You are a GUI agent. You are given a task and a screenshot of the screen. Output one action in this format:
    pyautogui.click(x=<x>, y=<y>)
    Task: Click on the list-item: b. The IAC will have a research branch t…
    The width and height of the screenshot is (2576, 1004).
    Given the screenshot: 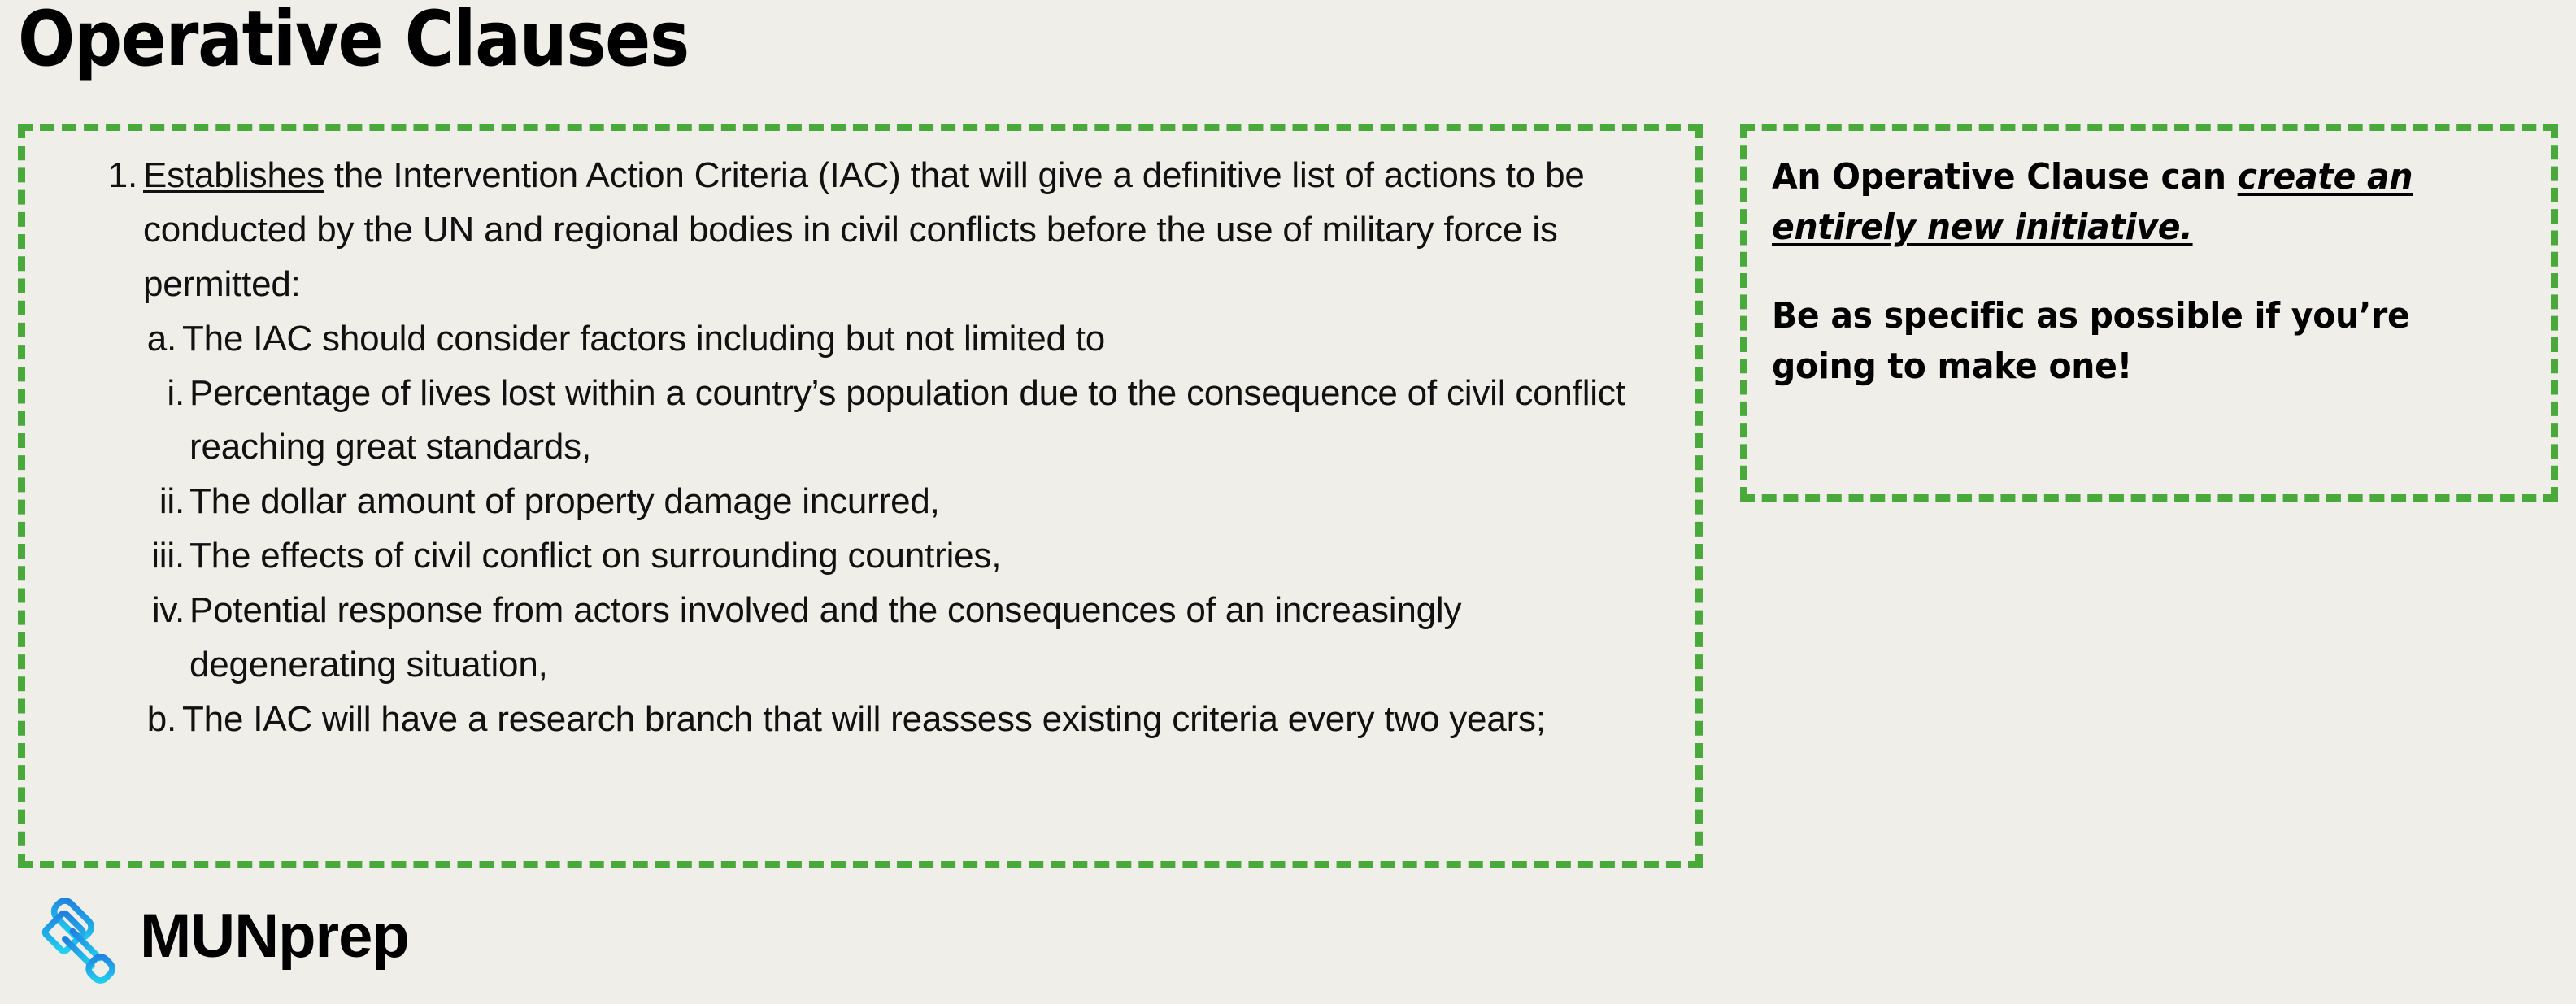 What is the action you would take?
    pyautogui.click(x=902, y=720)
    